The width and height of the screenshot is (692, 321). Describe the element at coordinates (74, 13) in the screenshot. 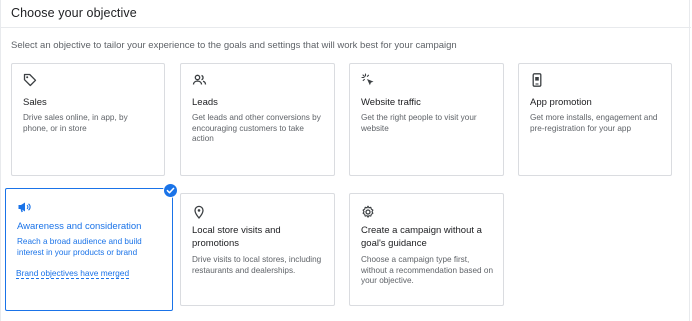

I see `page-title: Choose your objective` at that location.